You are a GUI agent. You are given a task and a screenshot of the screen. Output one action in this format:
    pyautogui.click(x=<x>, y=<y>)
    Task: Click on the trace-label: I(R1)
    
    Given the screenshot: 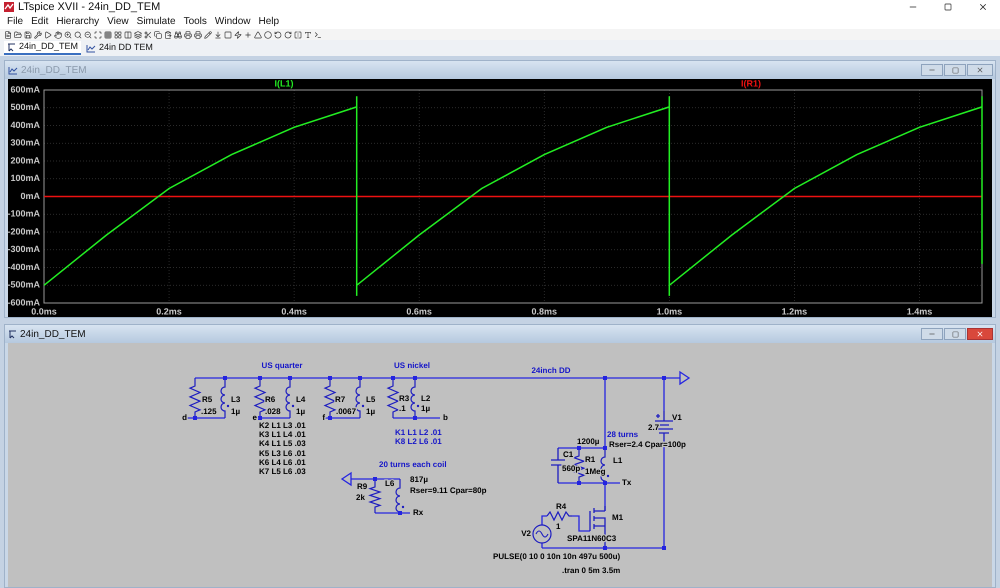 What is the action you would take?
    pyautogui.click(x=751, y=83)
    